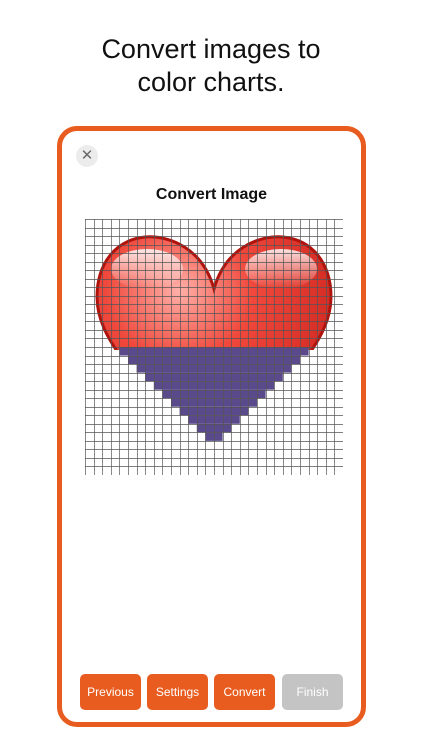  Describe the element at coordinates (87, 156) in the screenshot. I see `close-icon: ✕` at that location.